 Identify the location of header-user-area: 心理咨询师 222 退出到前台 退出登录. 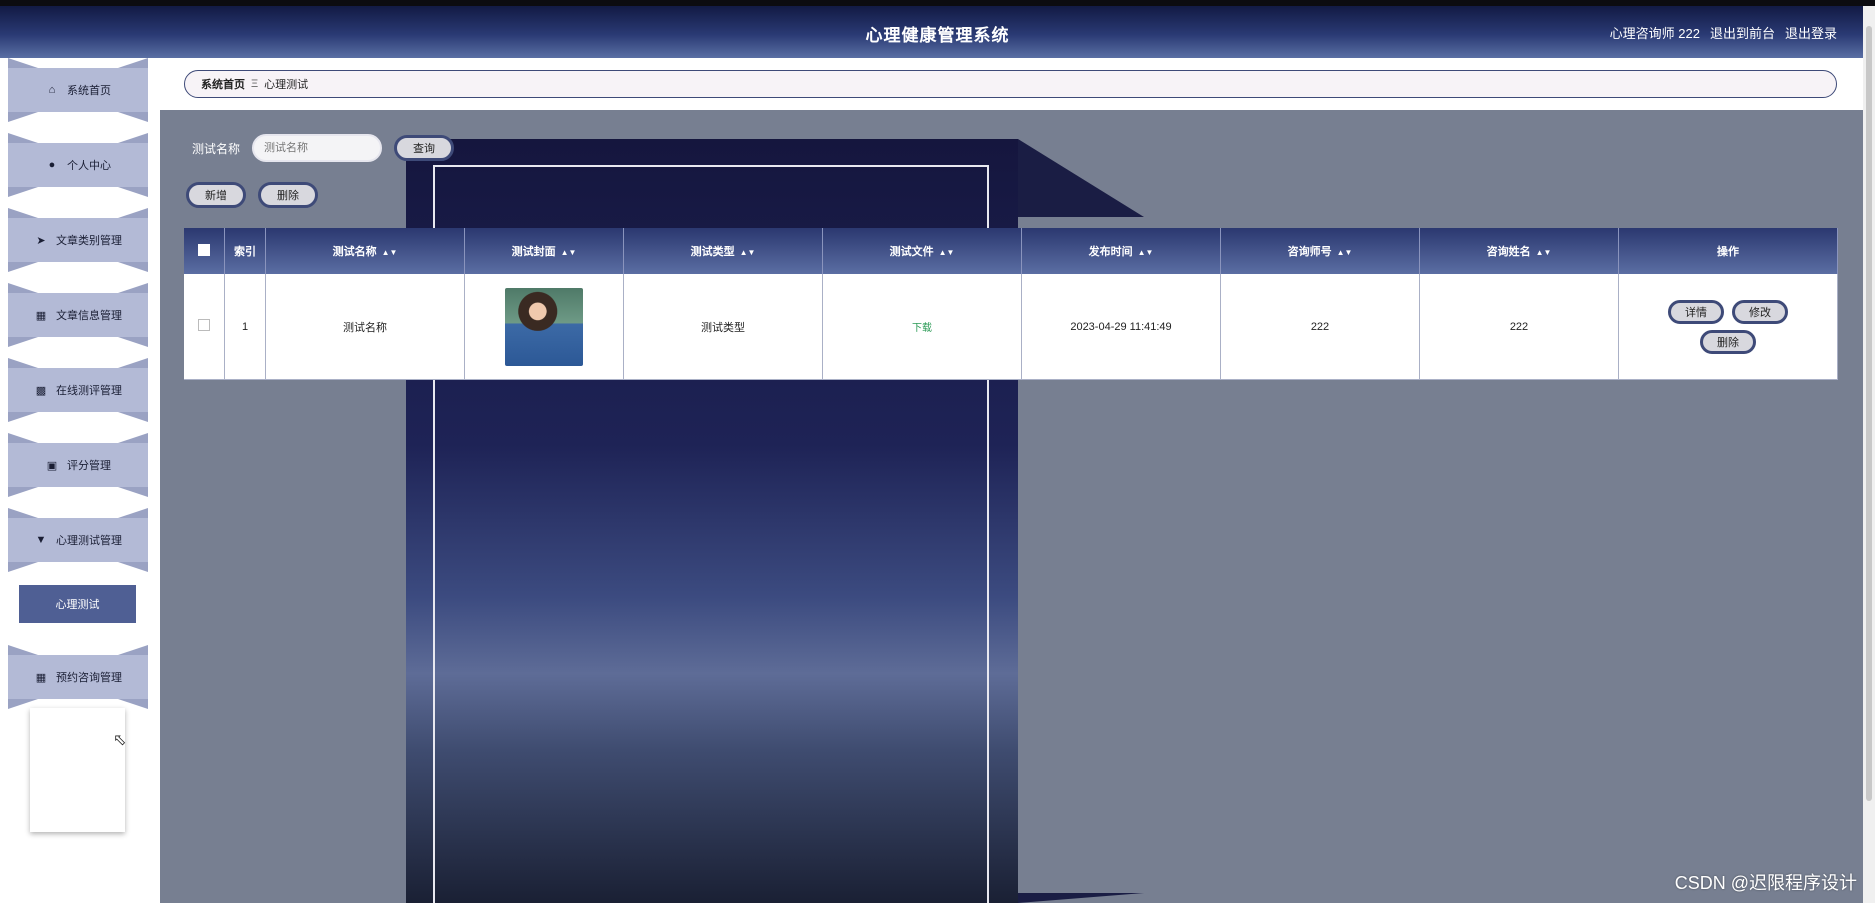
(1723, 32).